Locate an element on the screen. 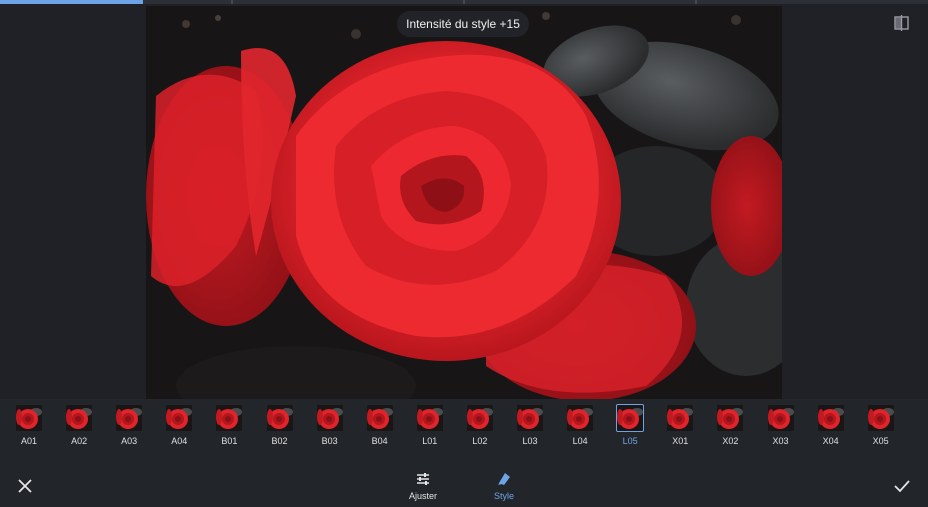 This screenshot has width=928, height=507. style-preset-l01: L01 is located at coordinates (430, 429).